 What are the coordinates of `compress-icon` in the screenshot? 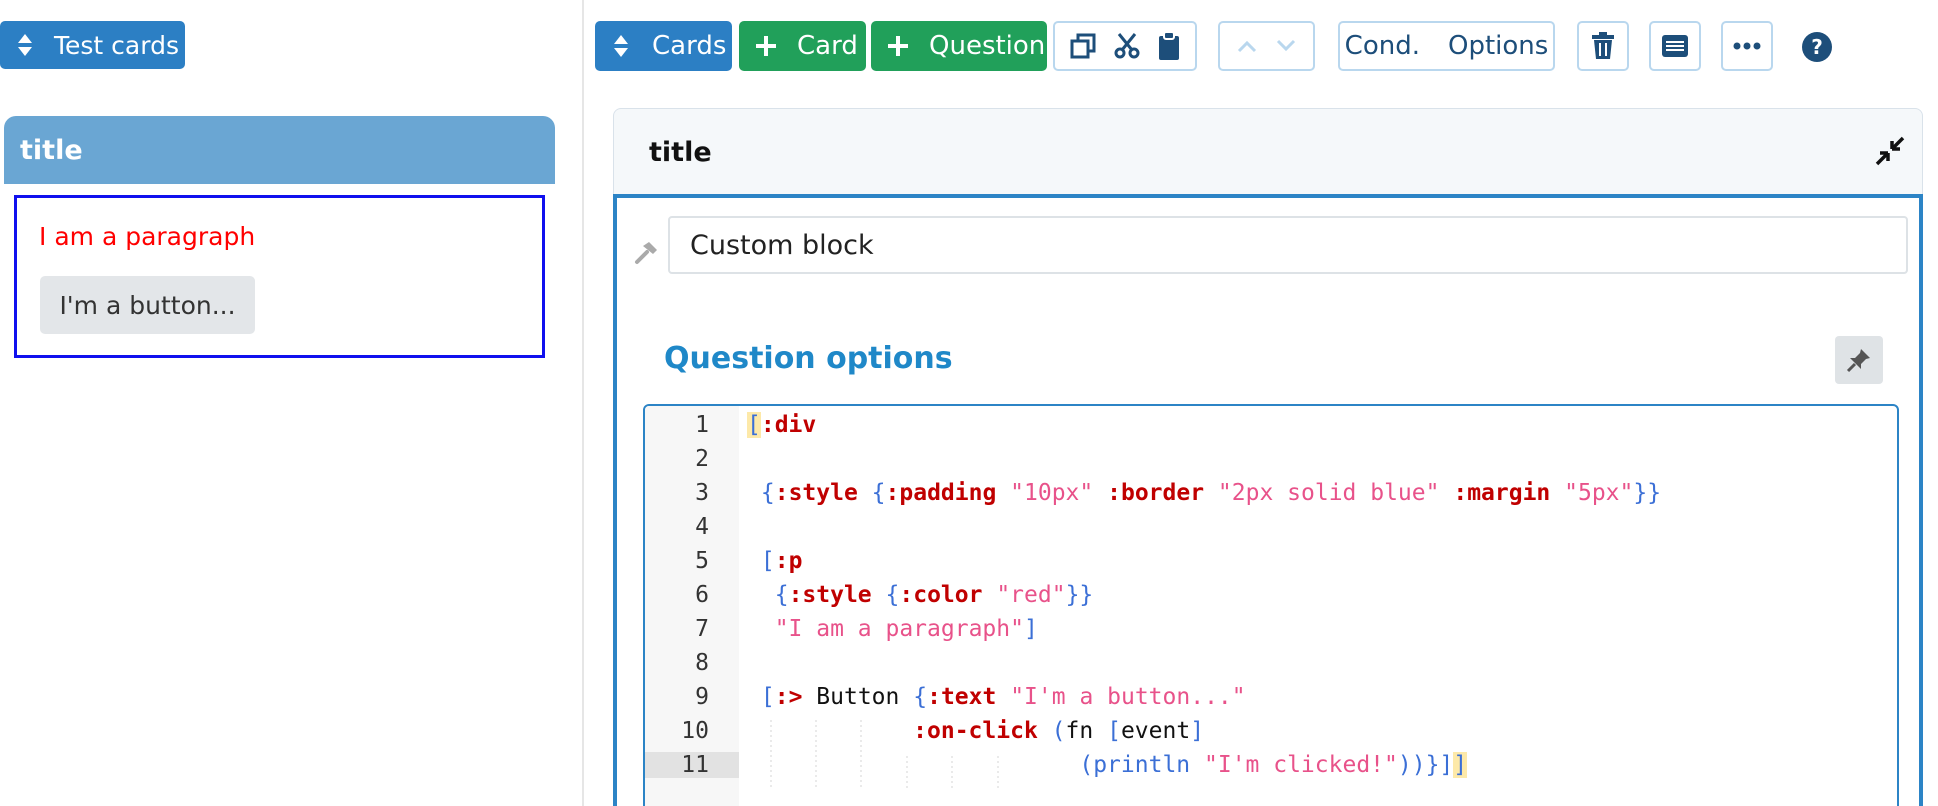 It's located at (1890, 151).